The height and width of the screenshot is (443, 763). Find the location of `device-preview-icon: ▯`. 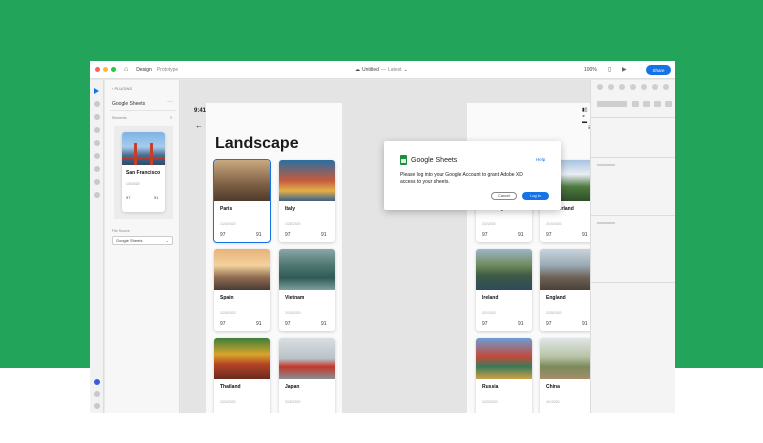

device-preview-icon: ▯ is located at coordinates (609, 69).